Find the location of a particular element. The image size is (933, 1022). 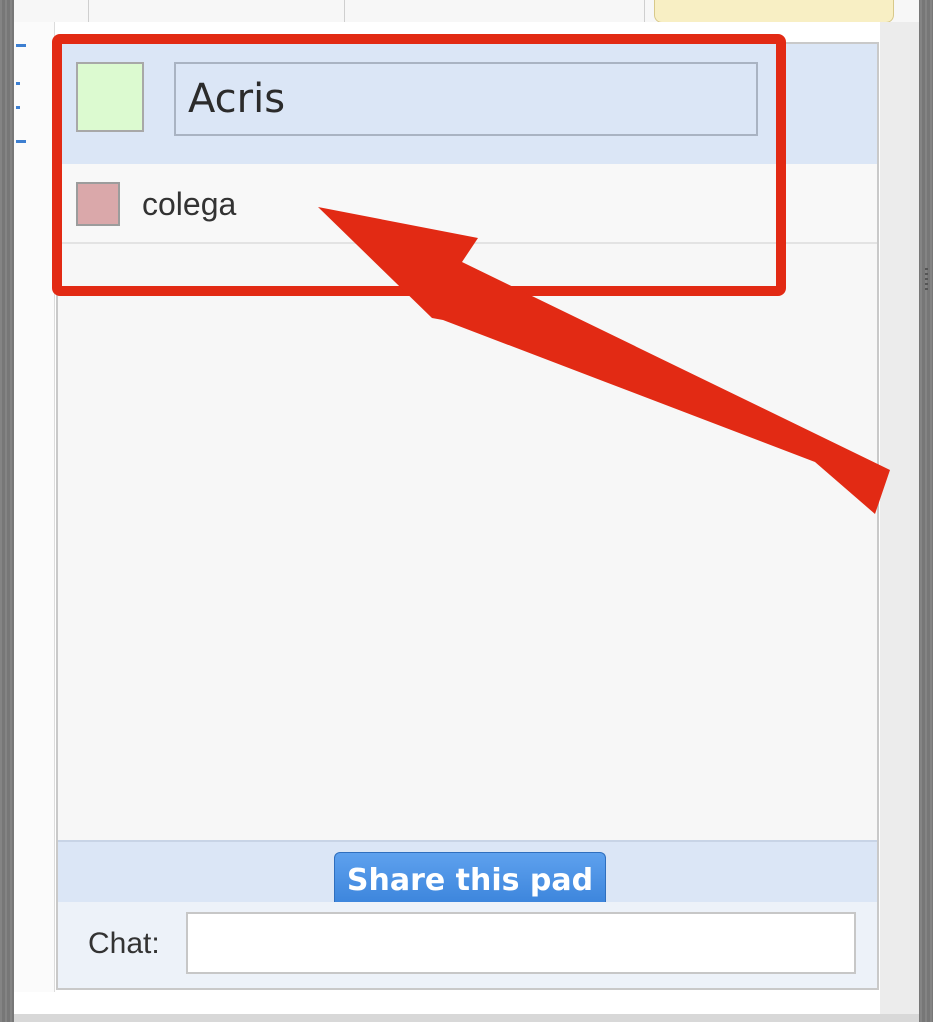

bottom-edge is located at coordinates (466, 1018).